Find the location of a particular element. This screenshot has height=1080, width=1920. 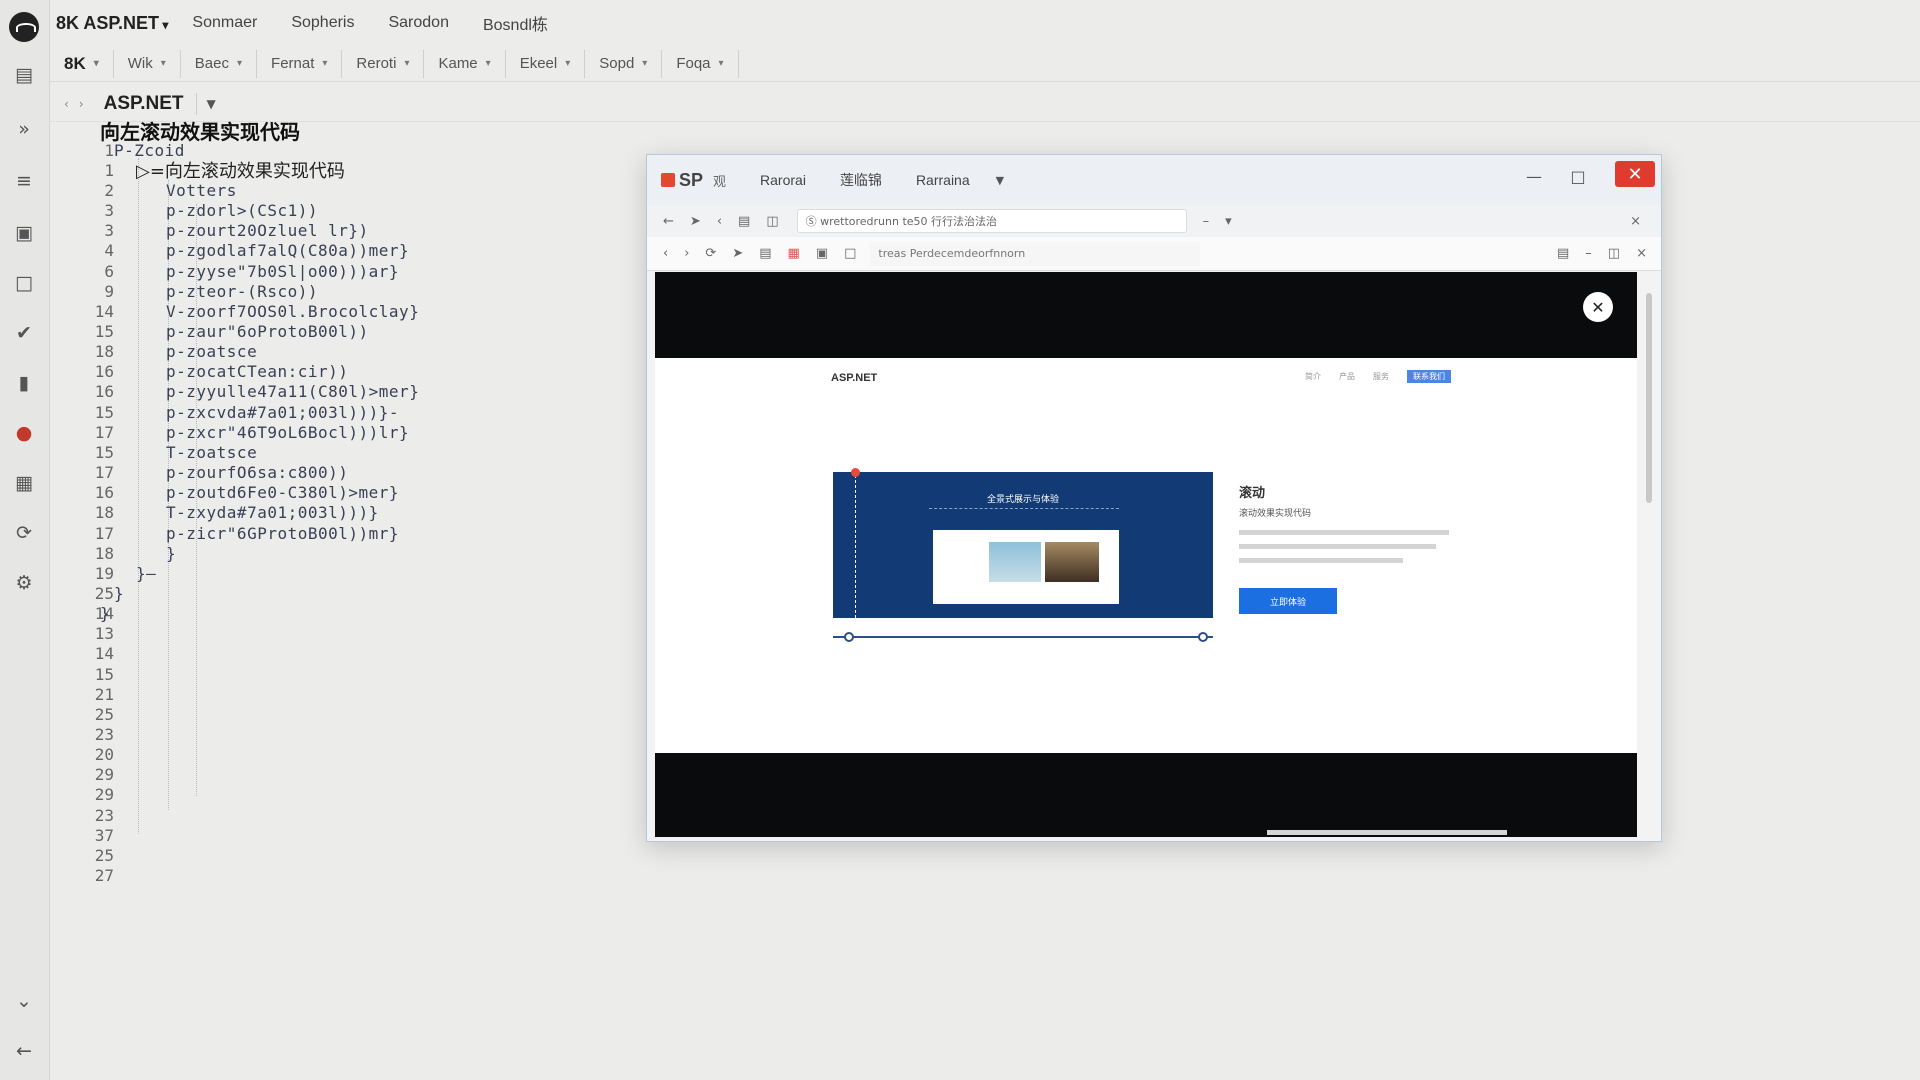

nav-forward-icon: › is located at coordinates (81, 104).